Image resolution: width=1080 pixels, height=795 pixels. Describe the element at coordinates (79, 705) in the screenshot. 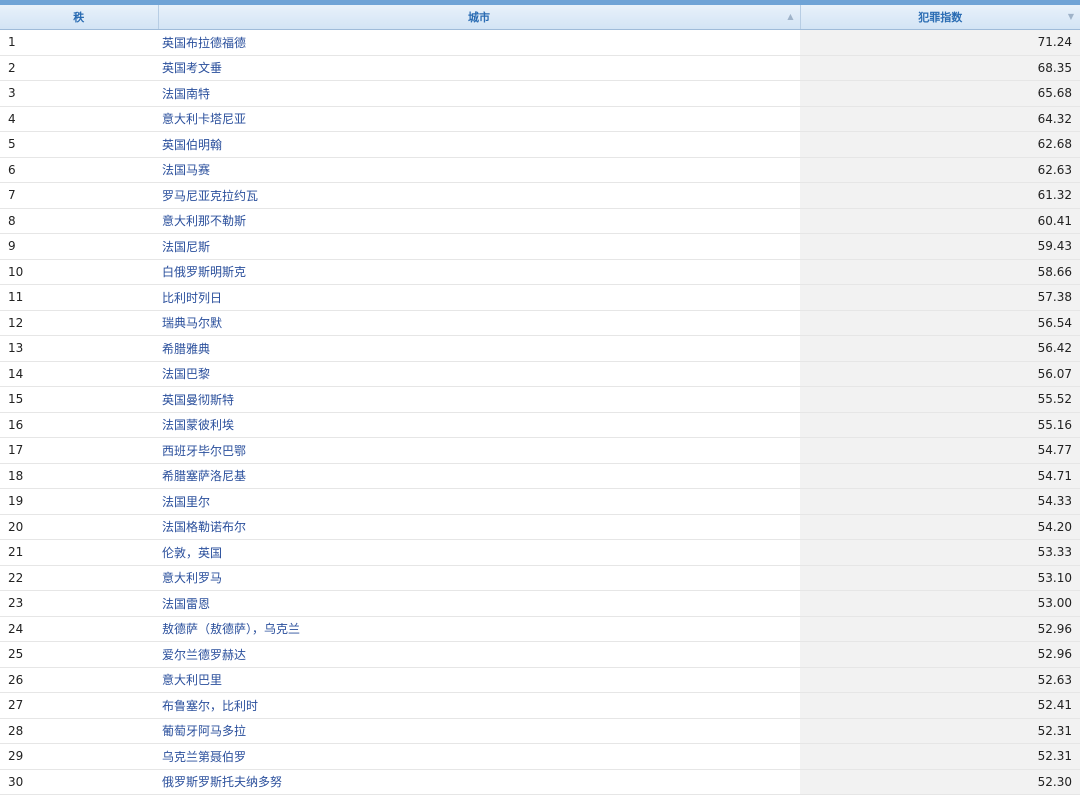

I see `rank-cell: 27` at that location.